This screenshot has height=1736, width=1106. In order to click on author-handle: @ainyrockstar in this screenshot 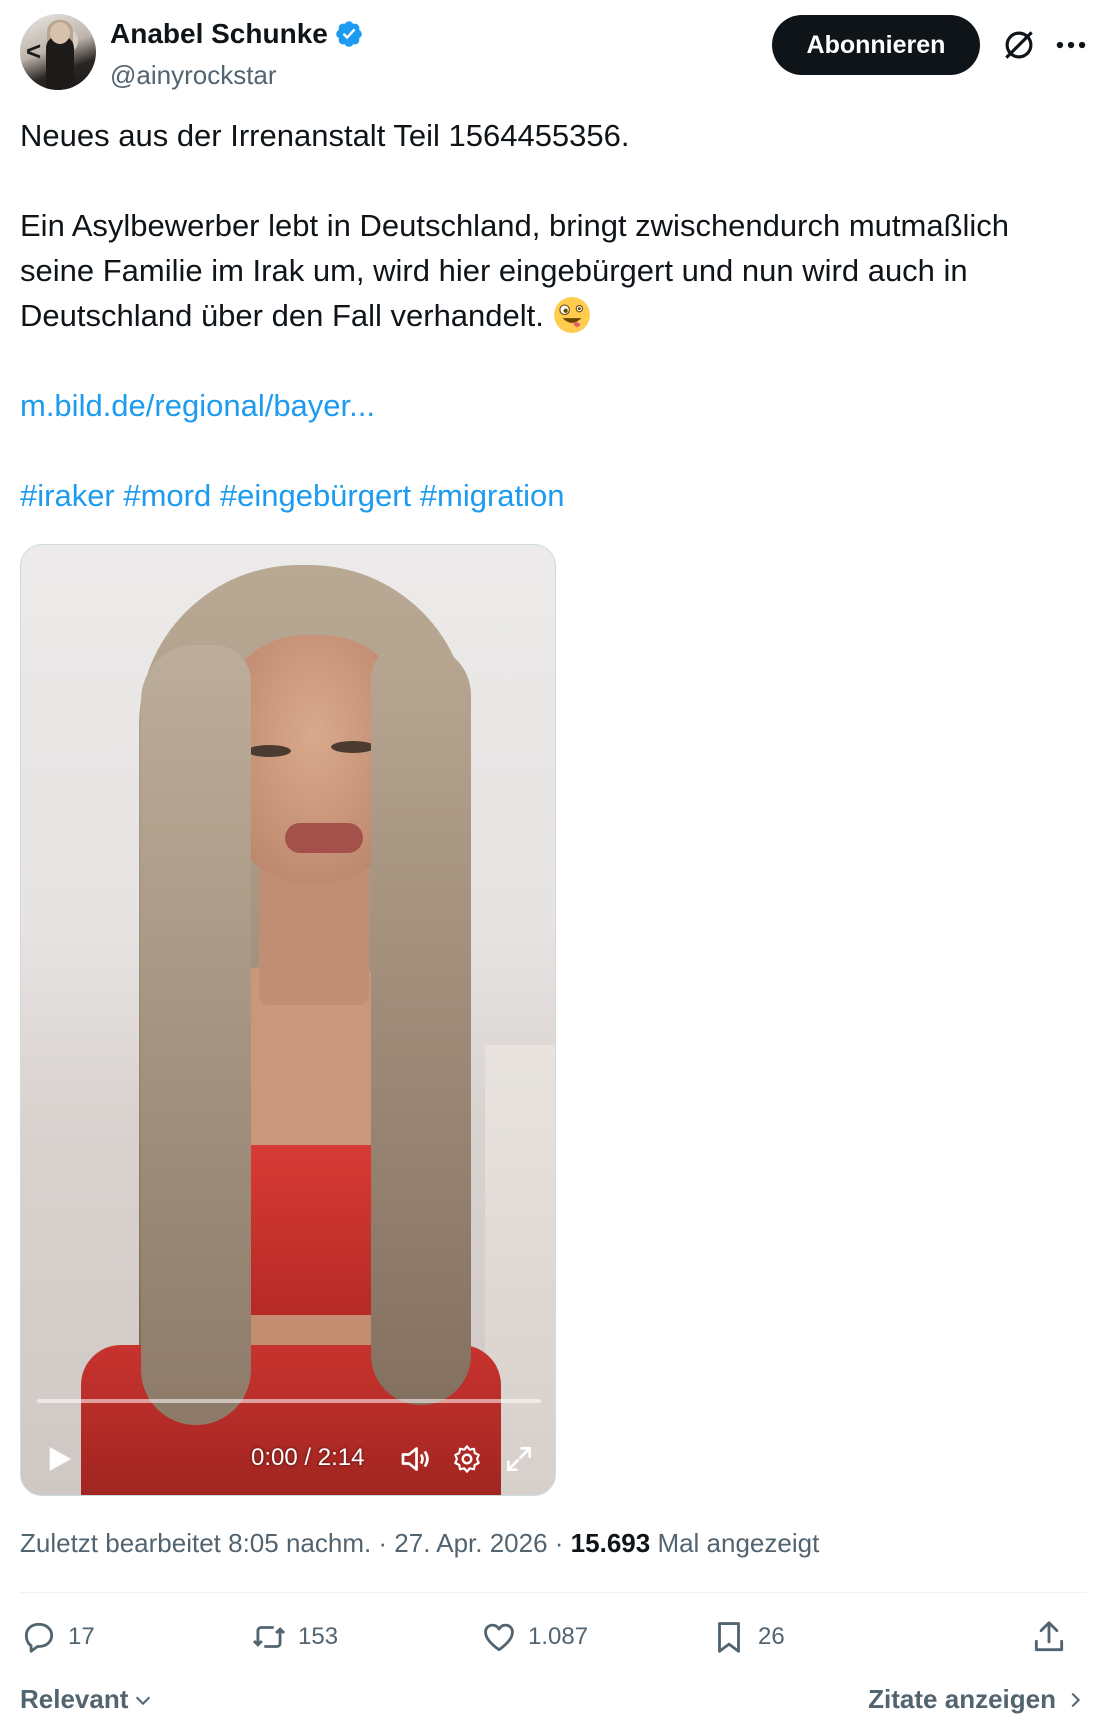, I will do `click(193, 75)`.